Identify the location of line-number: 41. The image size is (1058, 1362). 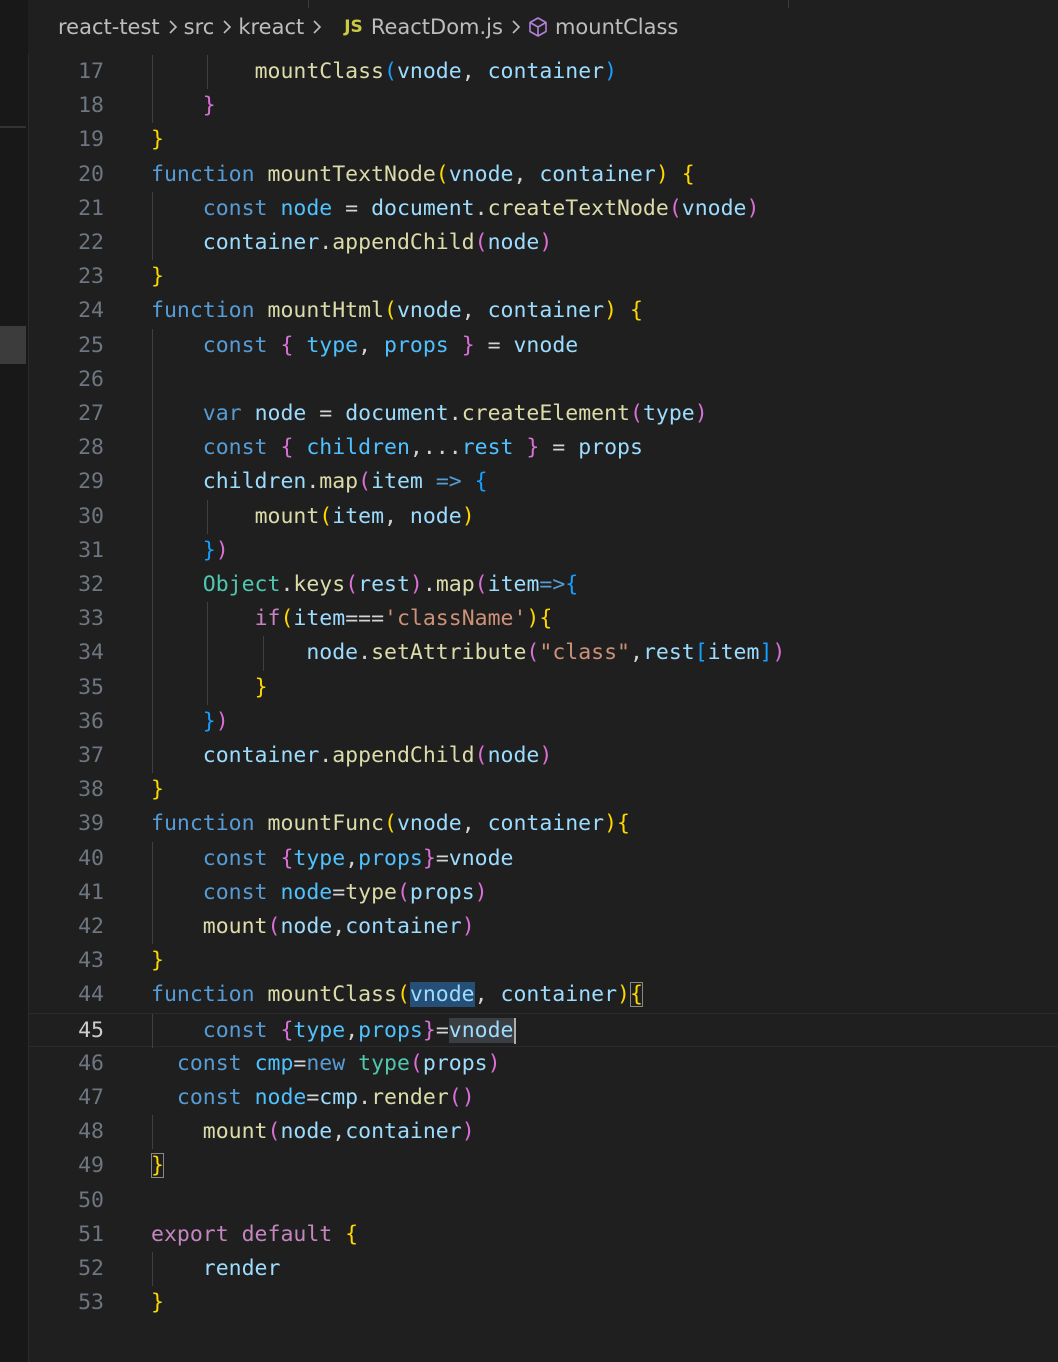
(91, 892).